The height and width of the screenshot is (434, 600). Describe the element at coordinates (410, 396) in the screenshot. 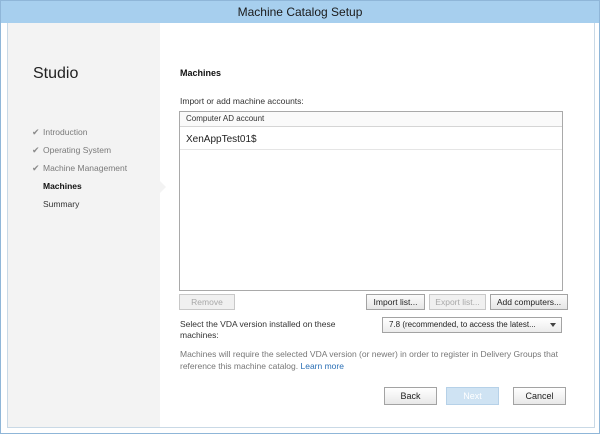

I see `back-button: Back` at that location.